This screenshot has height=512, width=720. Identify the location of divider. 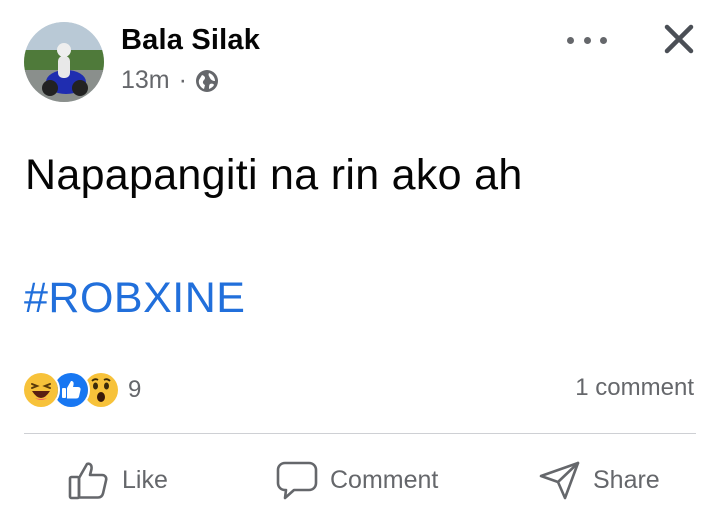
(360, 433).